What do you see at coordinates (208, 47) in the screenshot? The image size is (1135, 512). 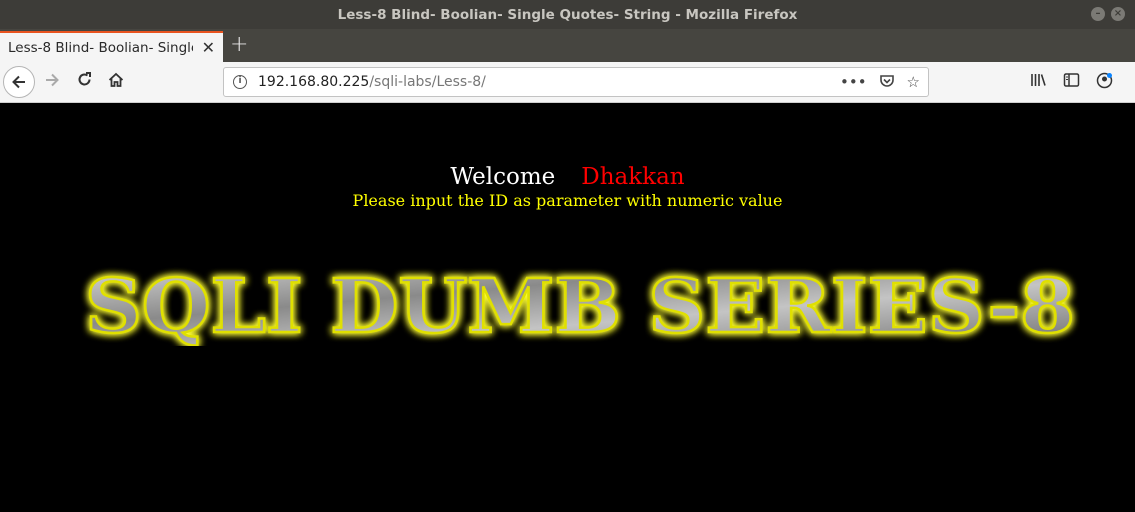 I see `tab-close-icon: ✕` at bounding box center [208, 47].